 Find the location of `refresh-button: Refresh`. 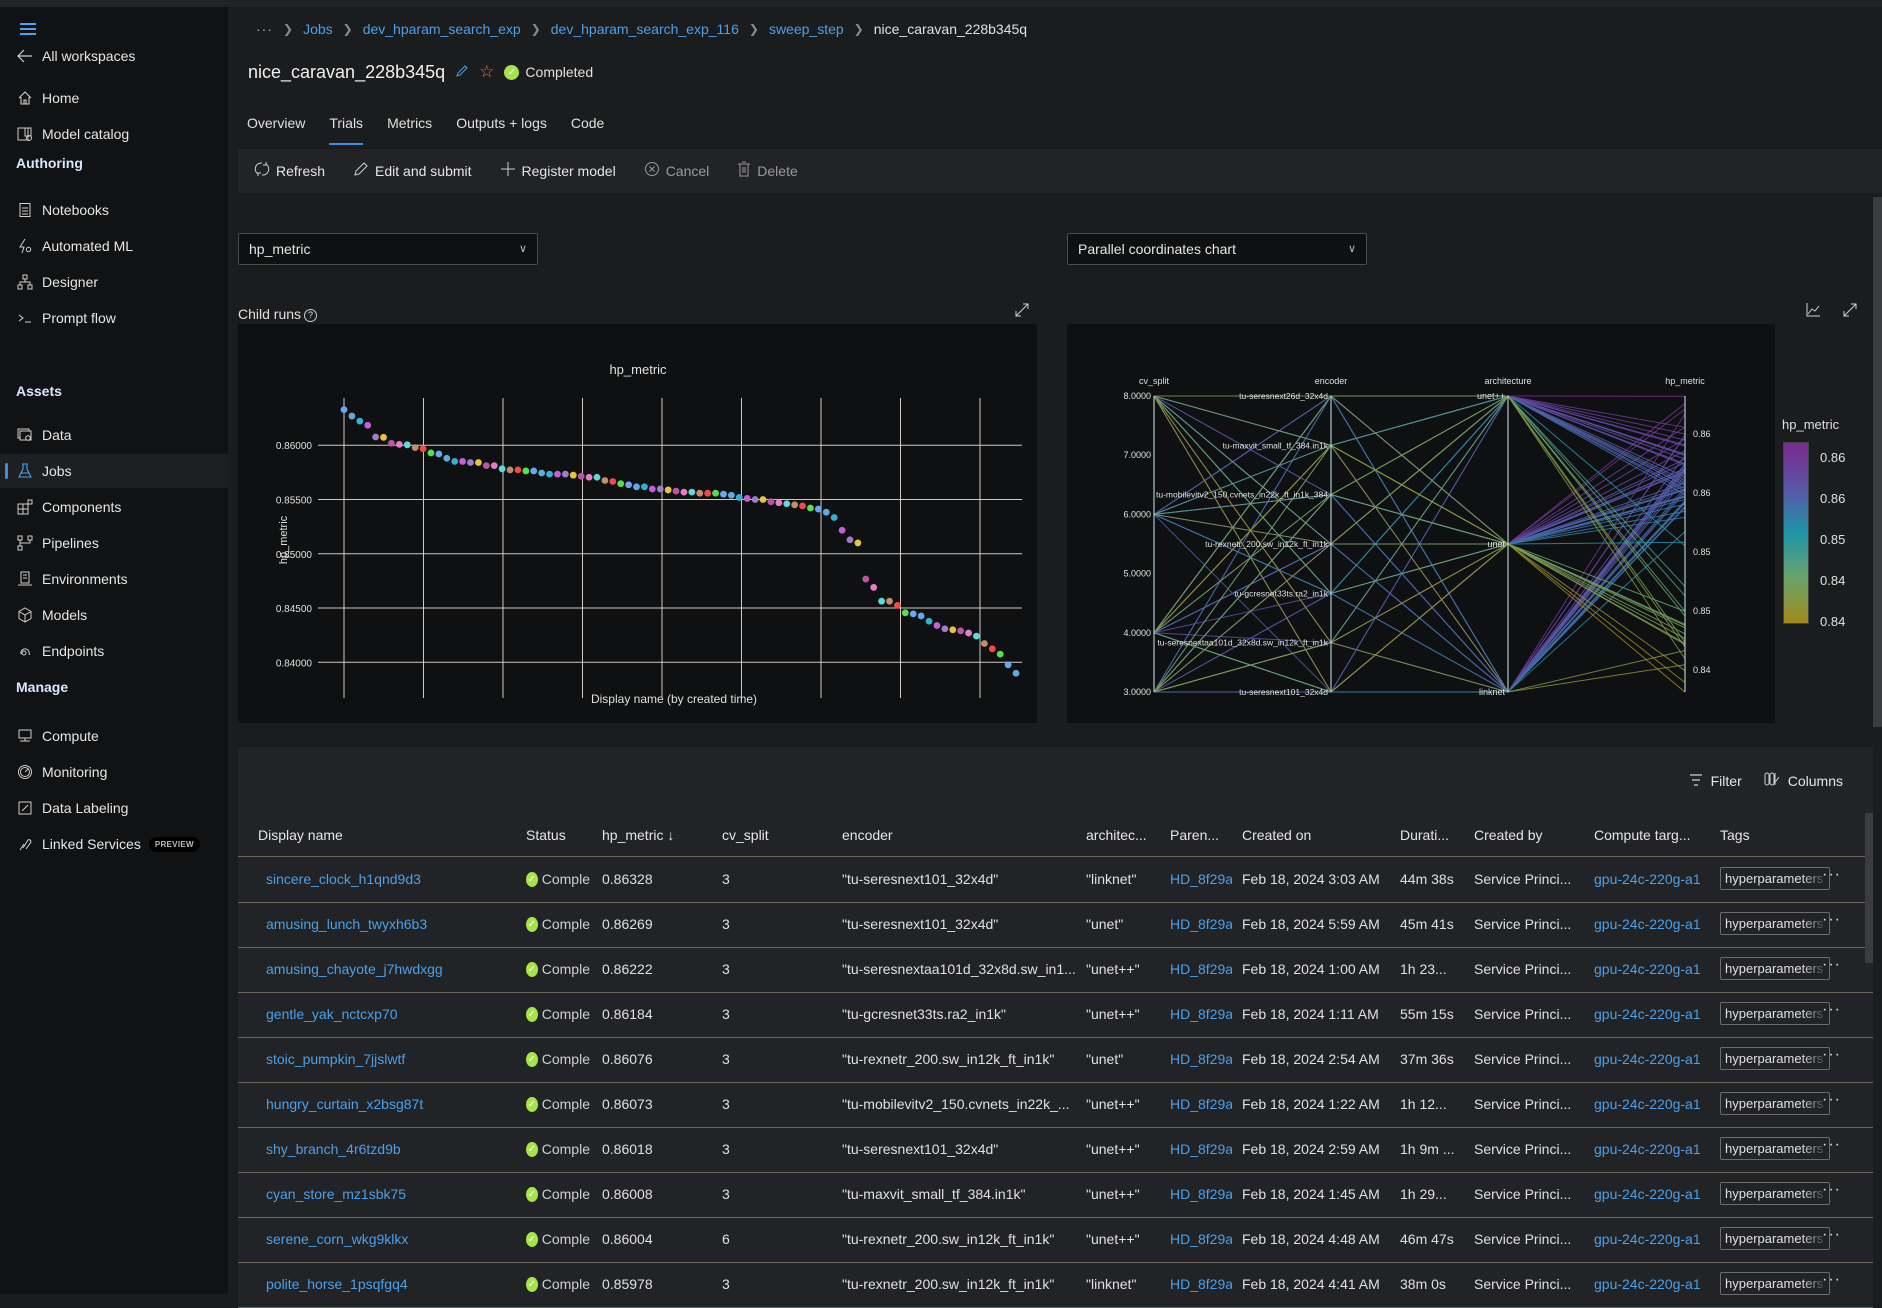

refresh-button: Refresh is located at coordinates (289, 171).